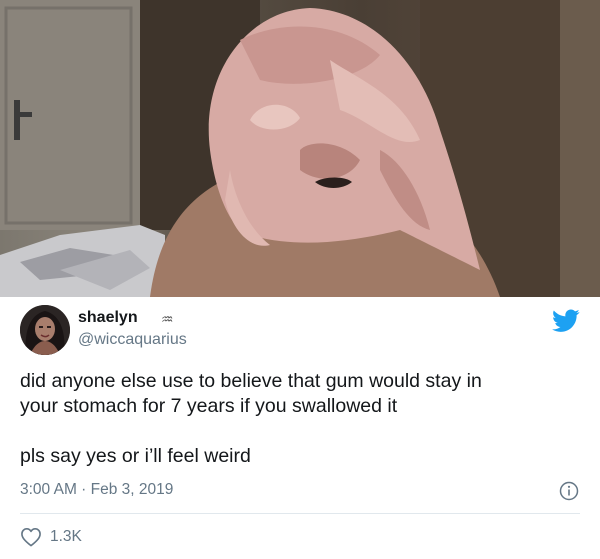 The width and height of the screenshot is (600, 559). Describe the element at coordinates (96, 490) in the screenshot. I see `tweet-timestamp: 3:00 AM · Feb 3, 2019` at that location.